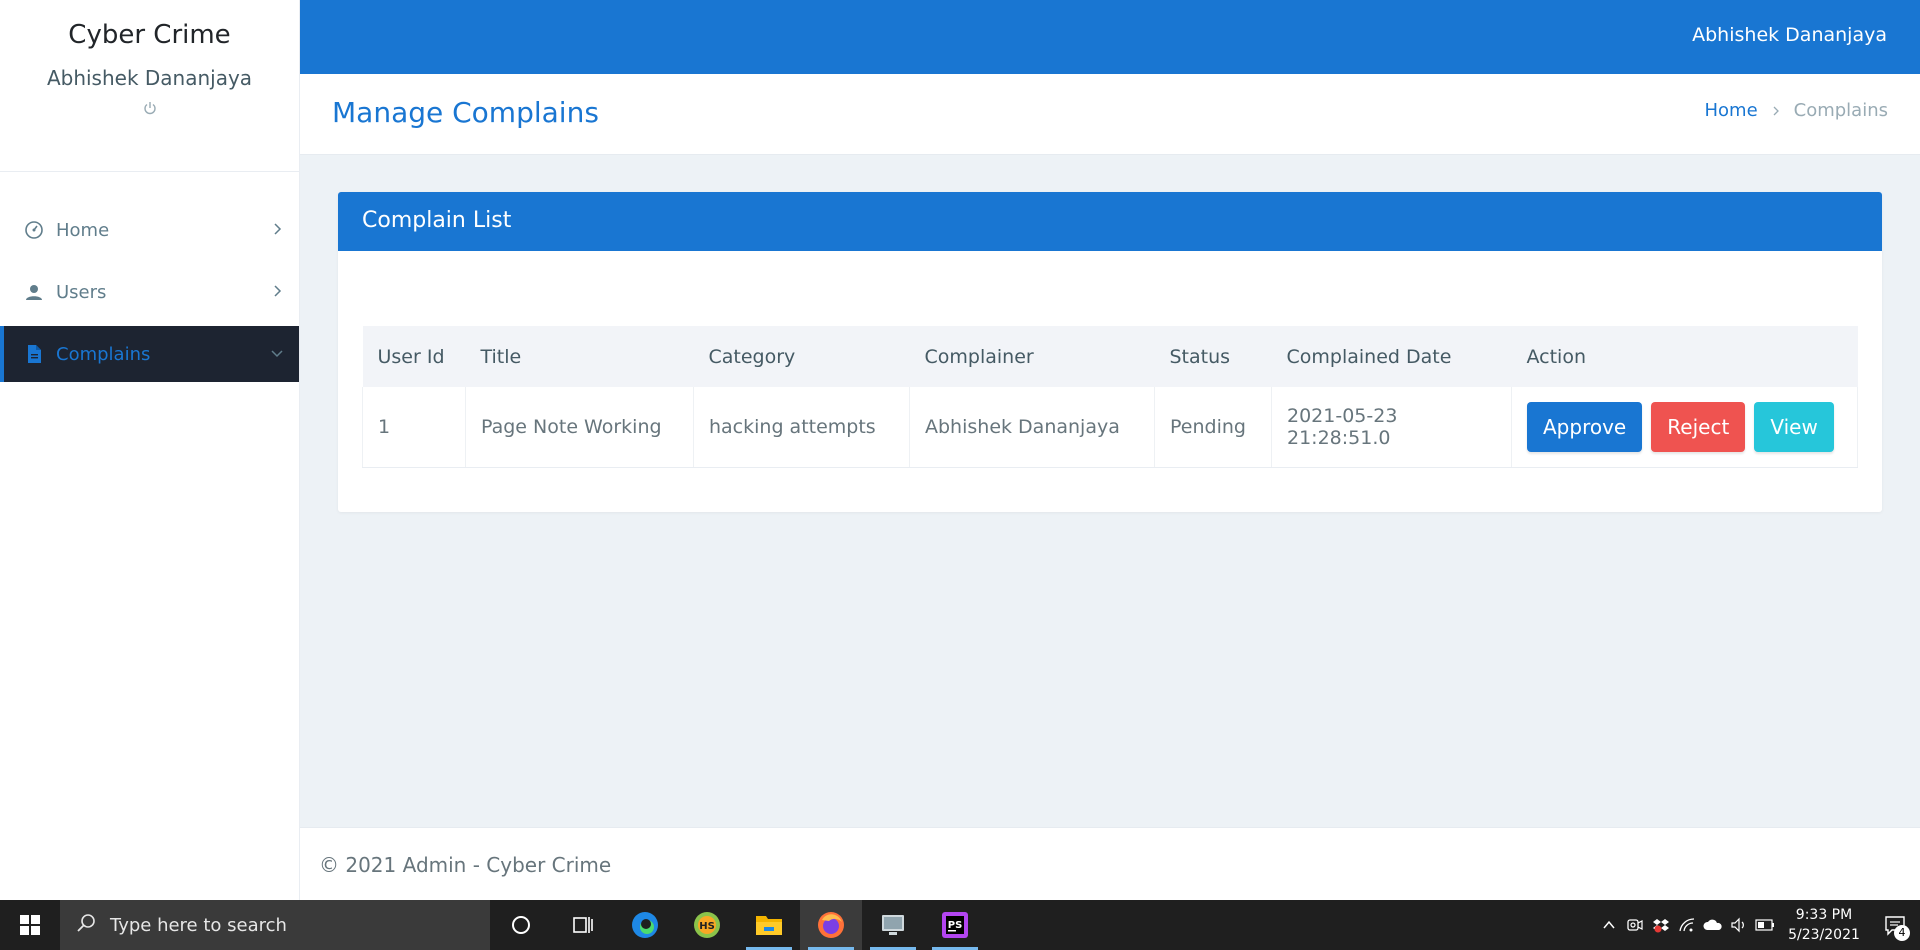 The height and width of the screenshot is (950, 1920). What do you see at coordinates (1661, 925) in the screenshot?
I see `dropbox-icon` at bounding box center [1661, 925].